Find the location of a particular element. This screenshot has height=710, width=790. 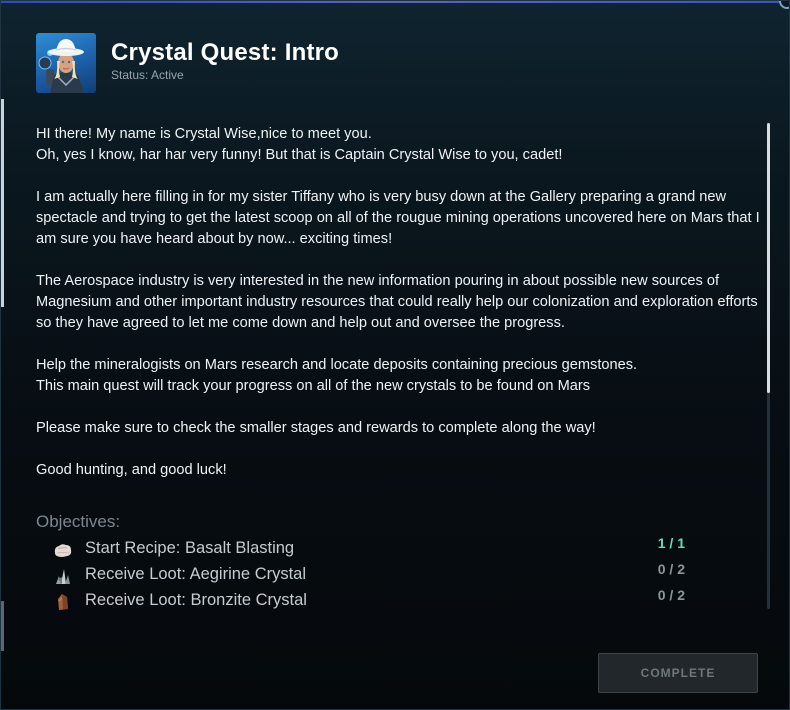

crystal-cluster-icon is located at coordinates (63, 576).